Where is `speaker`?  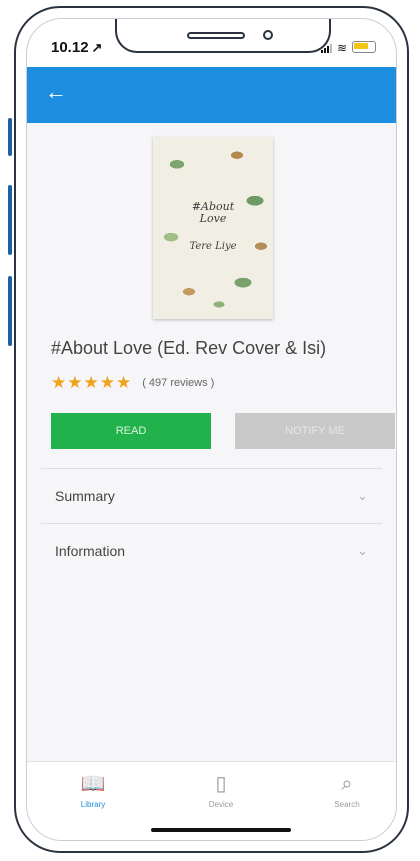
speaker is located at coordinates (216, 35).